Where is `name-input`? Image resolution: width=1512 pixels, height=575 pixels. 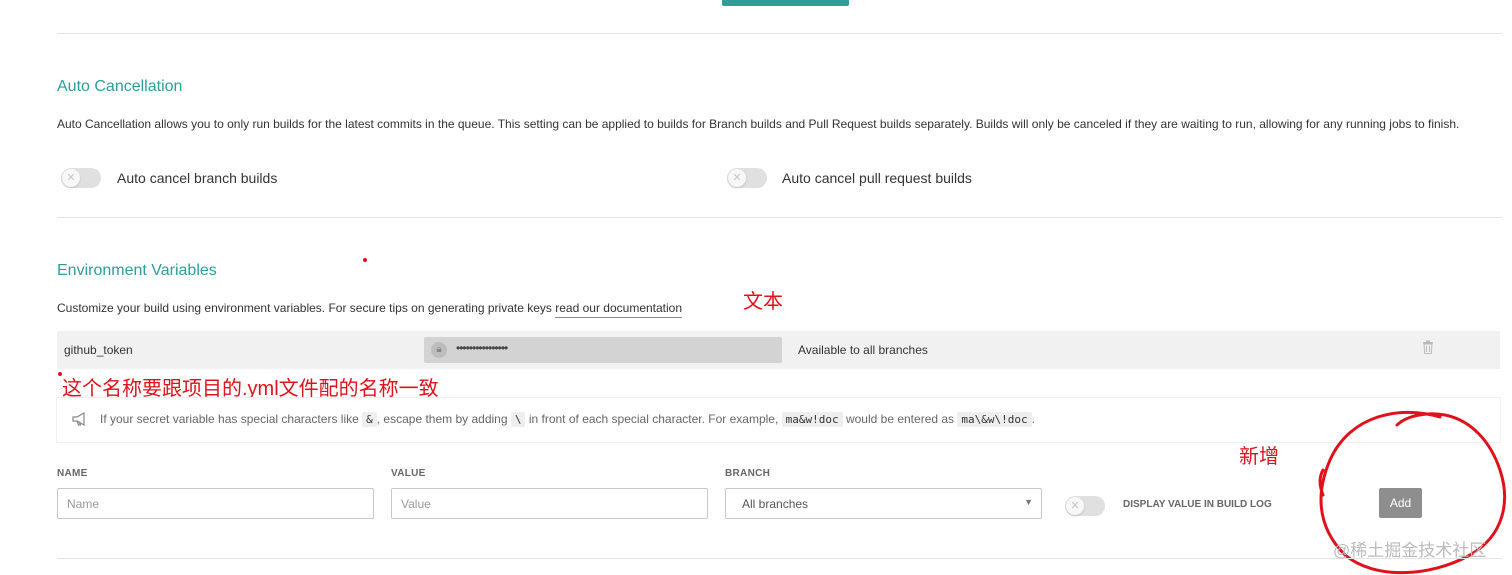 name-input is located at coordinates (215, 503).